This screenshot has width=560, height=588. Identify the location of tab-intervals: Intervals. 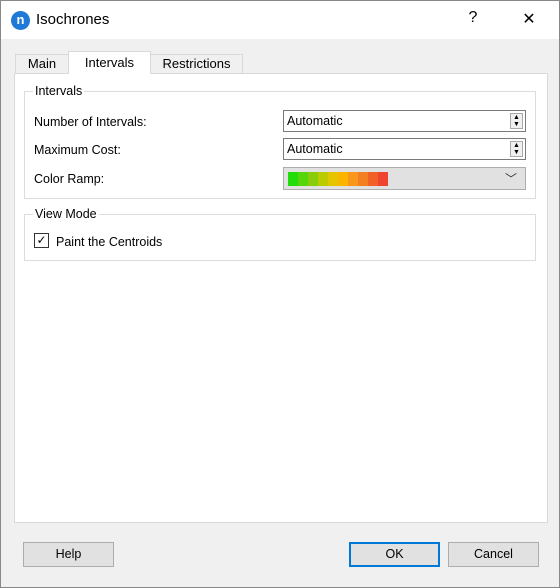
(109, 62).